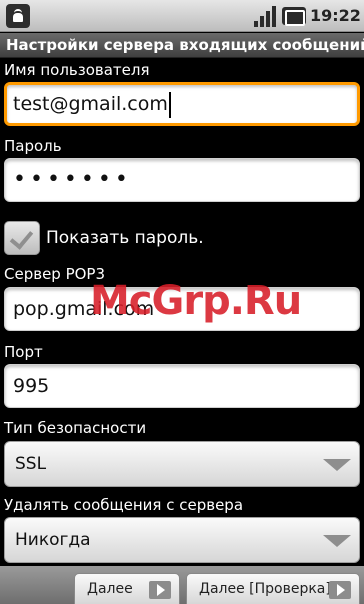  Describe the element at coordinates (185, 45) in the screenshot. I see `page-title: Настройки сервера входящих сообщений` at that location.